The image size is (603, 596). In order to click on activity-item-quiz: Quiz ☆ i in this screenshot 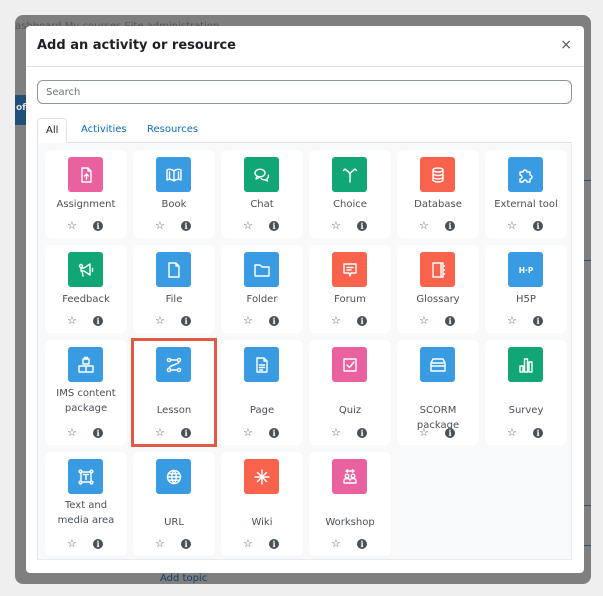, I will do `click(350, 392)`.